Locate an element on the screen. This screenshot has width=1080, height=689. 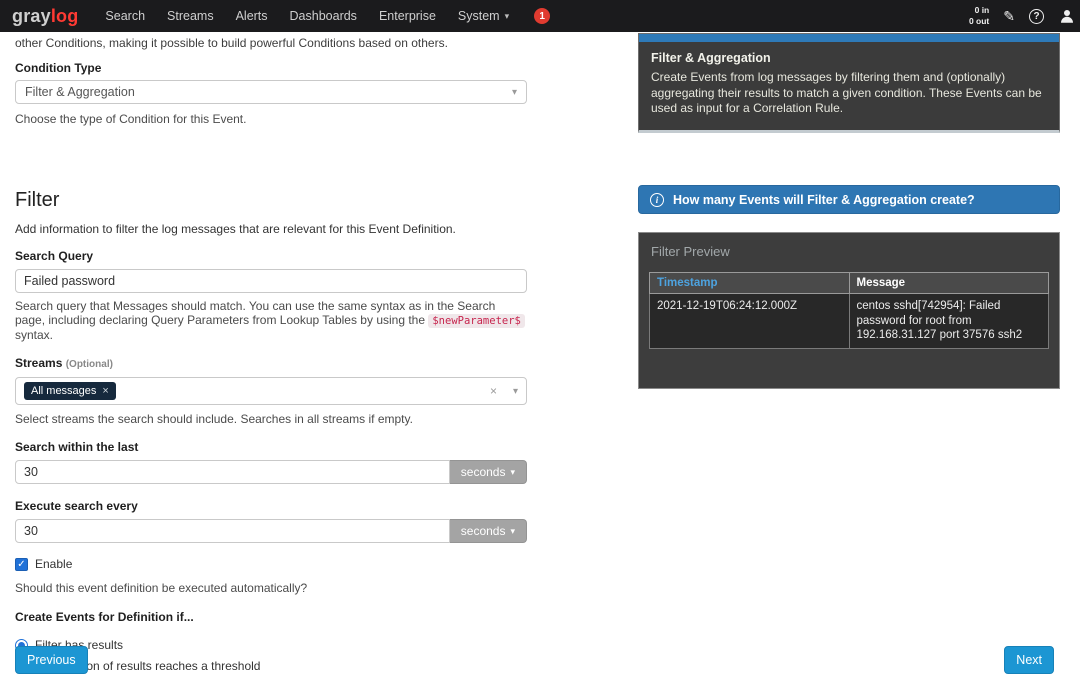
condition-type-value: Filter & Aggregation is located at coordinates (80, 92).